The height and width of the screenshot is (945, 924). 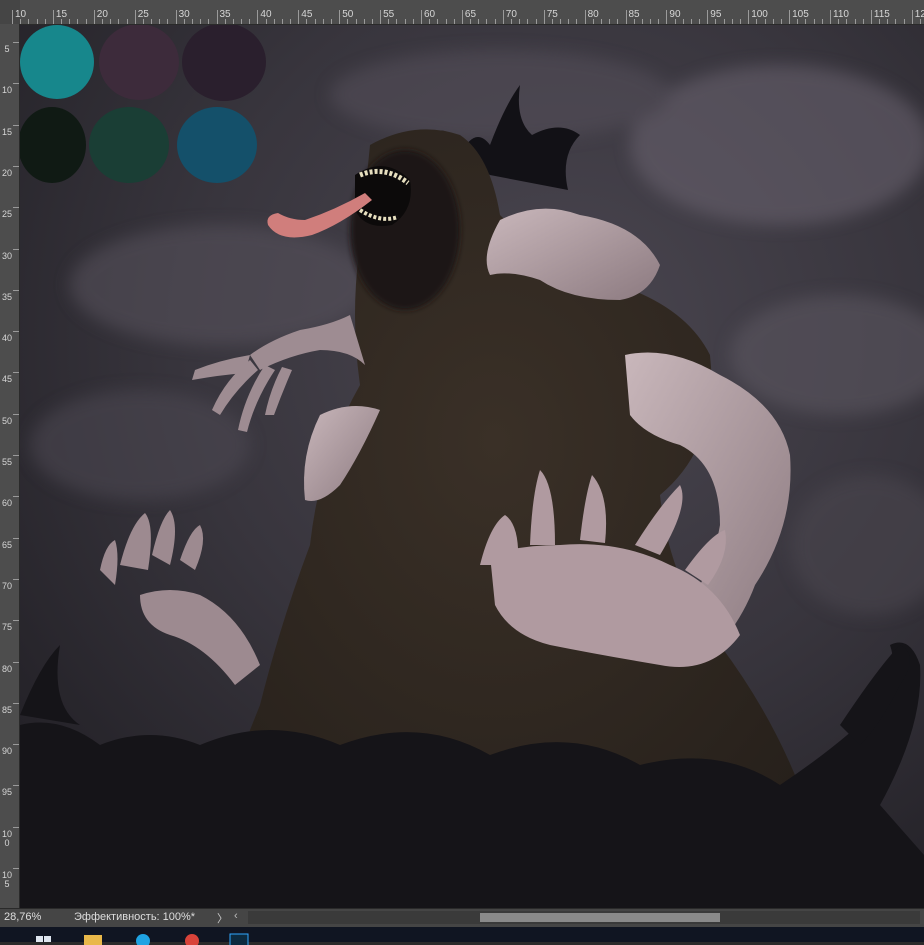 What do you see at coordinates (139, 62) in the screenshot?
I see `swatch-plum` at bounding box center [139, 62].